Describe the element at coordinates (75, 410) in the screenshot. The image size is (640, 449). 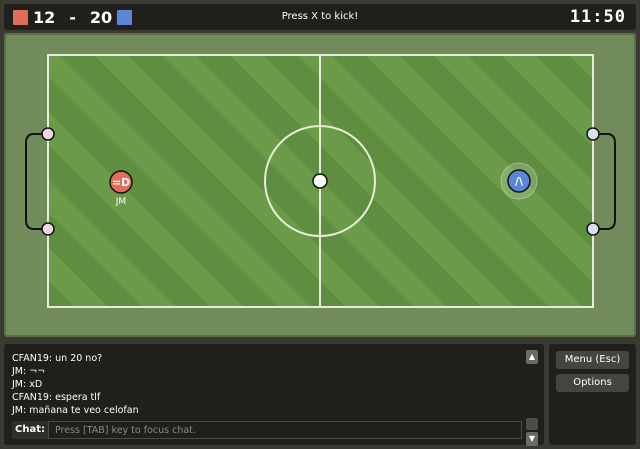
I see `chat-message: JM: mañana te veo celofan` at that location.